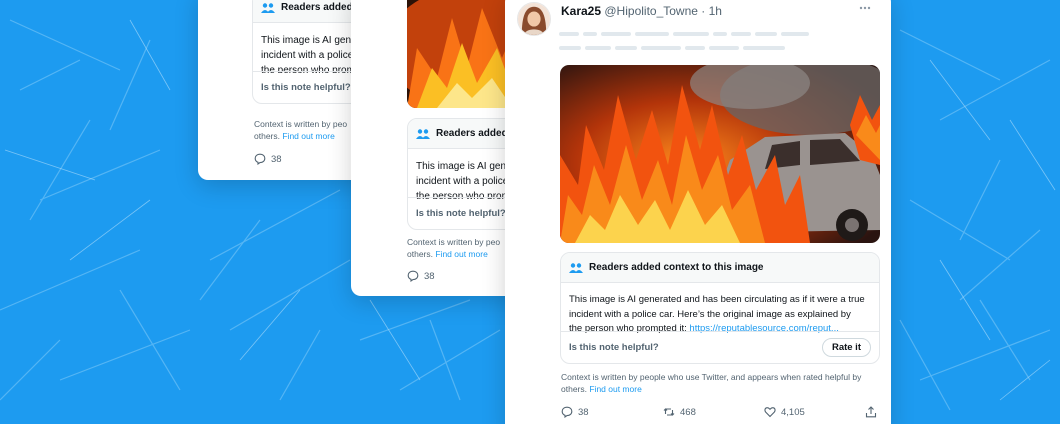 This screenshot has height=424, width=1060. I want to click on note-footer: Is this note helpful? Rate it, so click(720, 347).